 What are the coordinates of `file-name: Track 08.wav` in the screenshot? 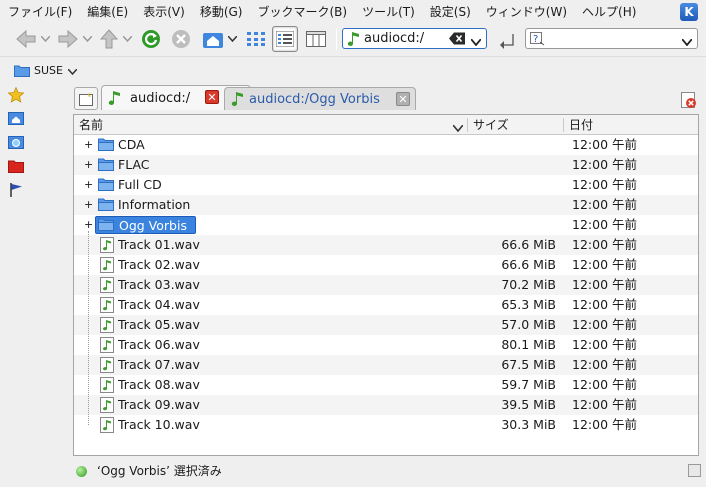 It's located at (159, 385).